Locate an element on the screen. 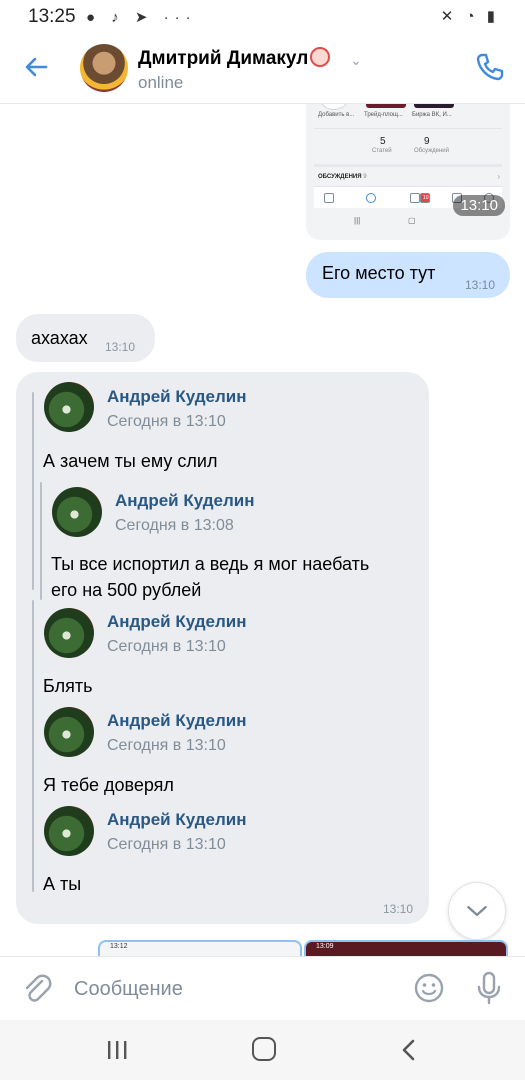  tab-icon is located at coordinates (329, 198).